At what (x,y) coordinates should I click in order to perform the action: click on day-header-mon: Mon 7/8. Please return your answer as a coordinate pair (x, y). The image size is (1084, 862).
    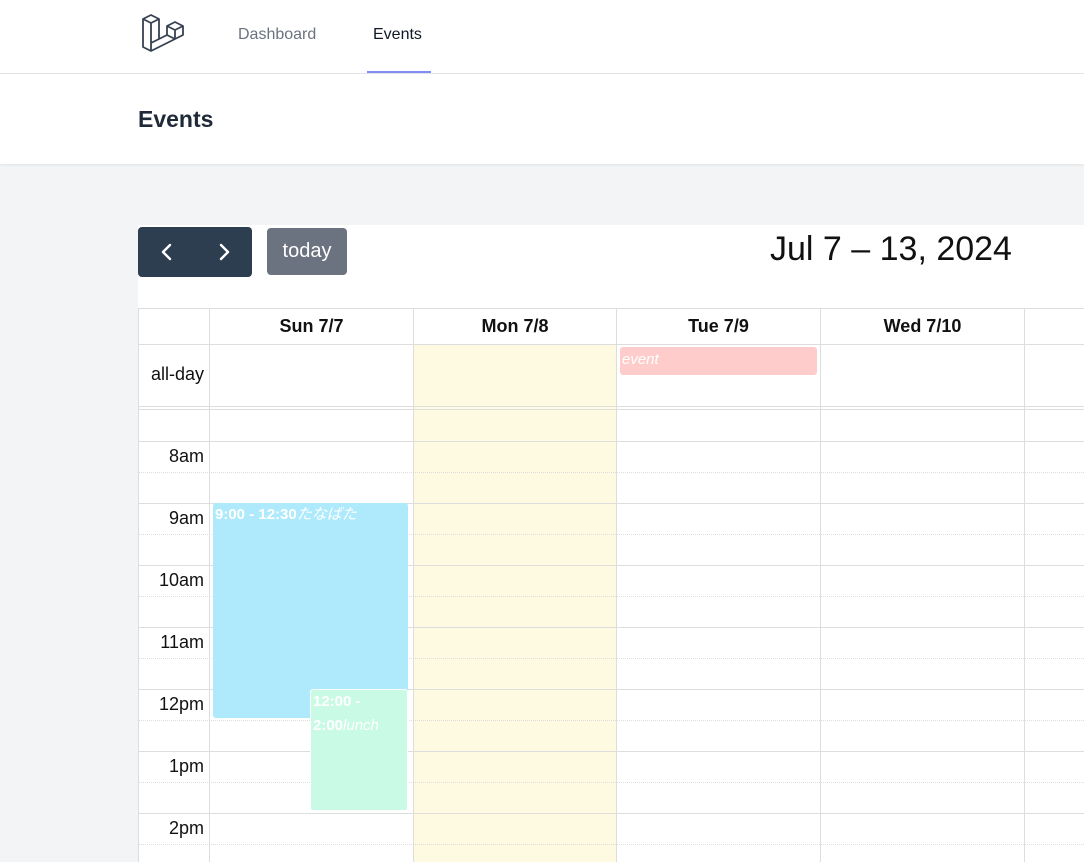
    Looking at the image, I should click on (515, 326).